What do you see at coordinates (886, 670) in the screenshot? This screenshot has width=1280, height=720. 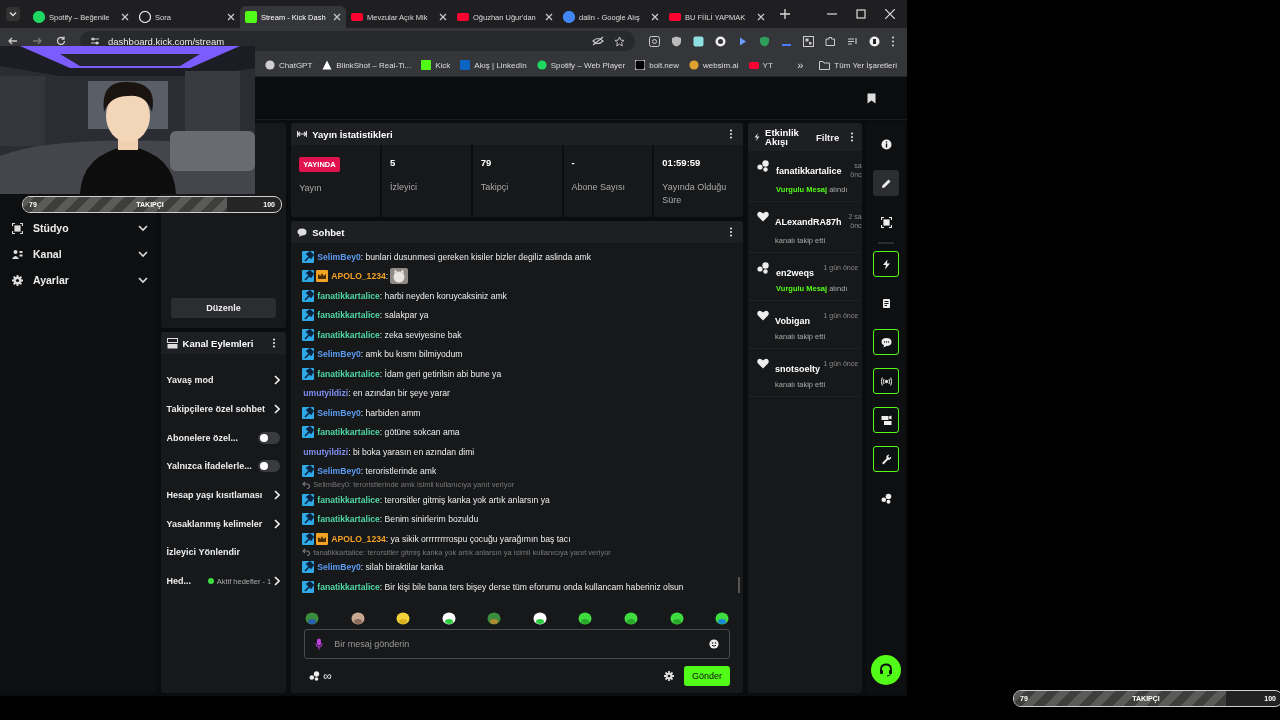 I see `support-button` at bounding box center [886, 670].